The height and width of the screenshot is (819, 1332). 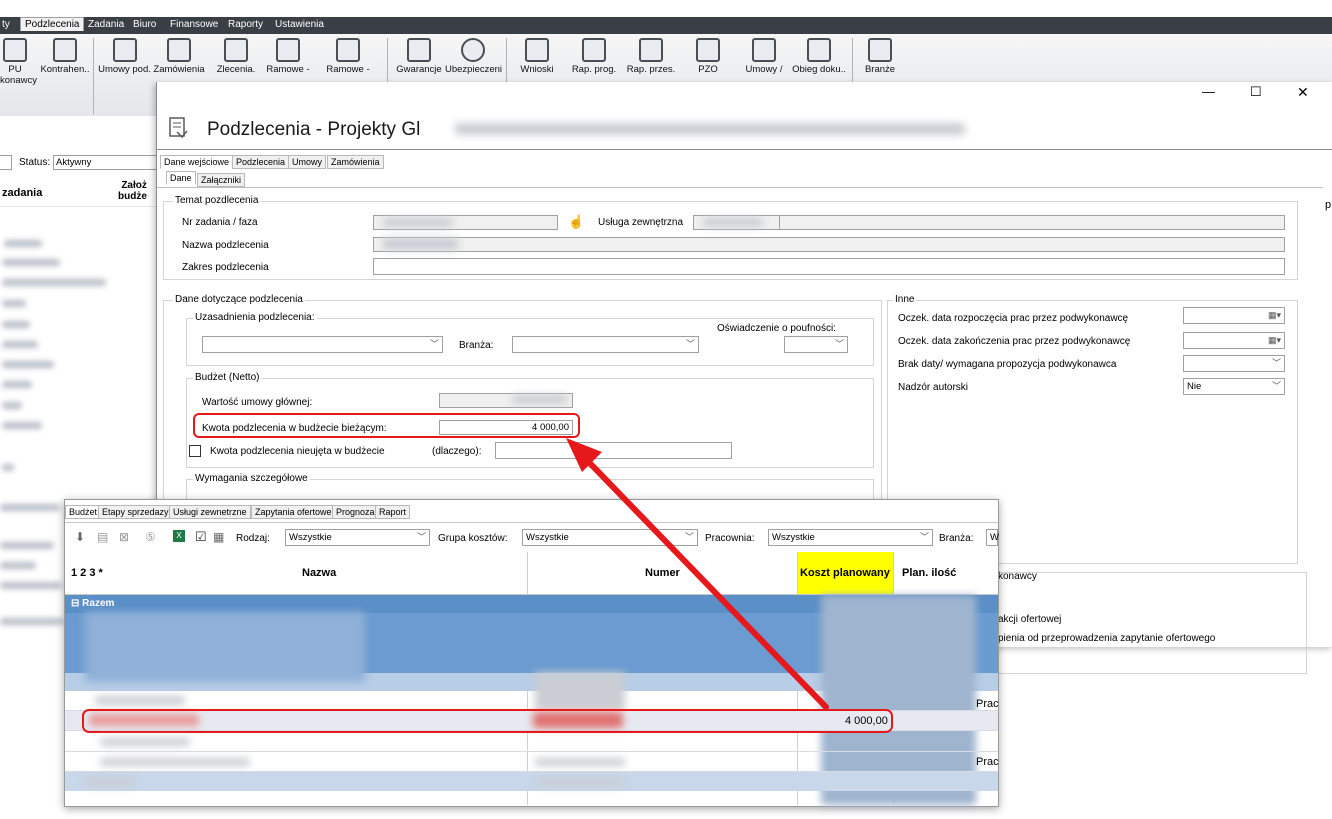 I want to click on tab-zapytania-ofertowe: Zapytania ofertowe, so click(x=293, y=512).